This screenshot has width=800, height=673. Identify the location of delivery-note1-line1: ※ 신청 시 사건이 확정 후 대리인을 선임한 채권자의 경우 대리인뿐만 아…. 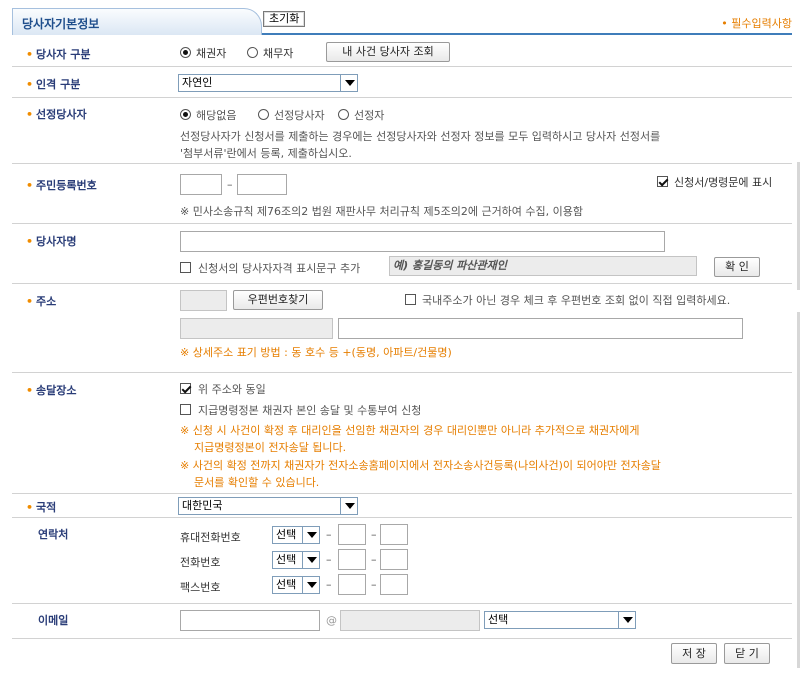
(410, 430).